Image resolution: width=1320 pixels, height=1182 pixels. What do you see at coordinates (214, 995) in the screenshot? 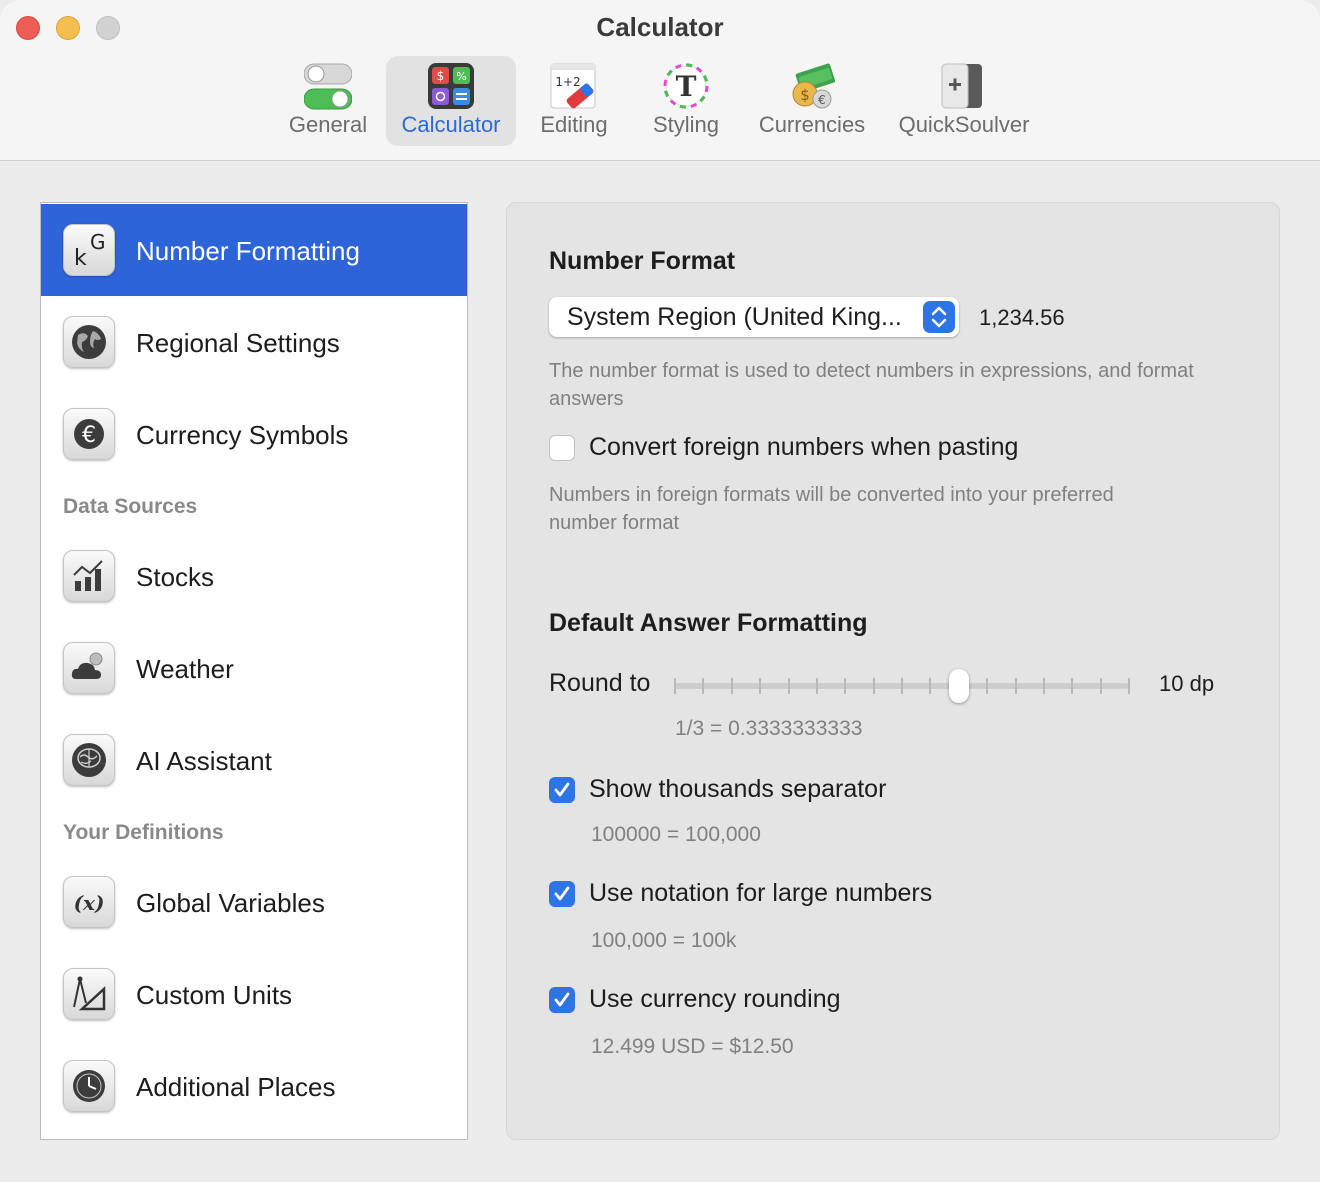
I see `sidebar-item-label: Custom Units` at bounding box center [214, 995].